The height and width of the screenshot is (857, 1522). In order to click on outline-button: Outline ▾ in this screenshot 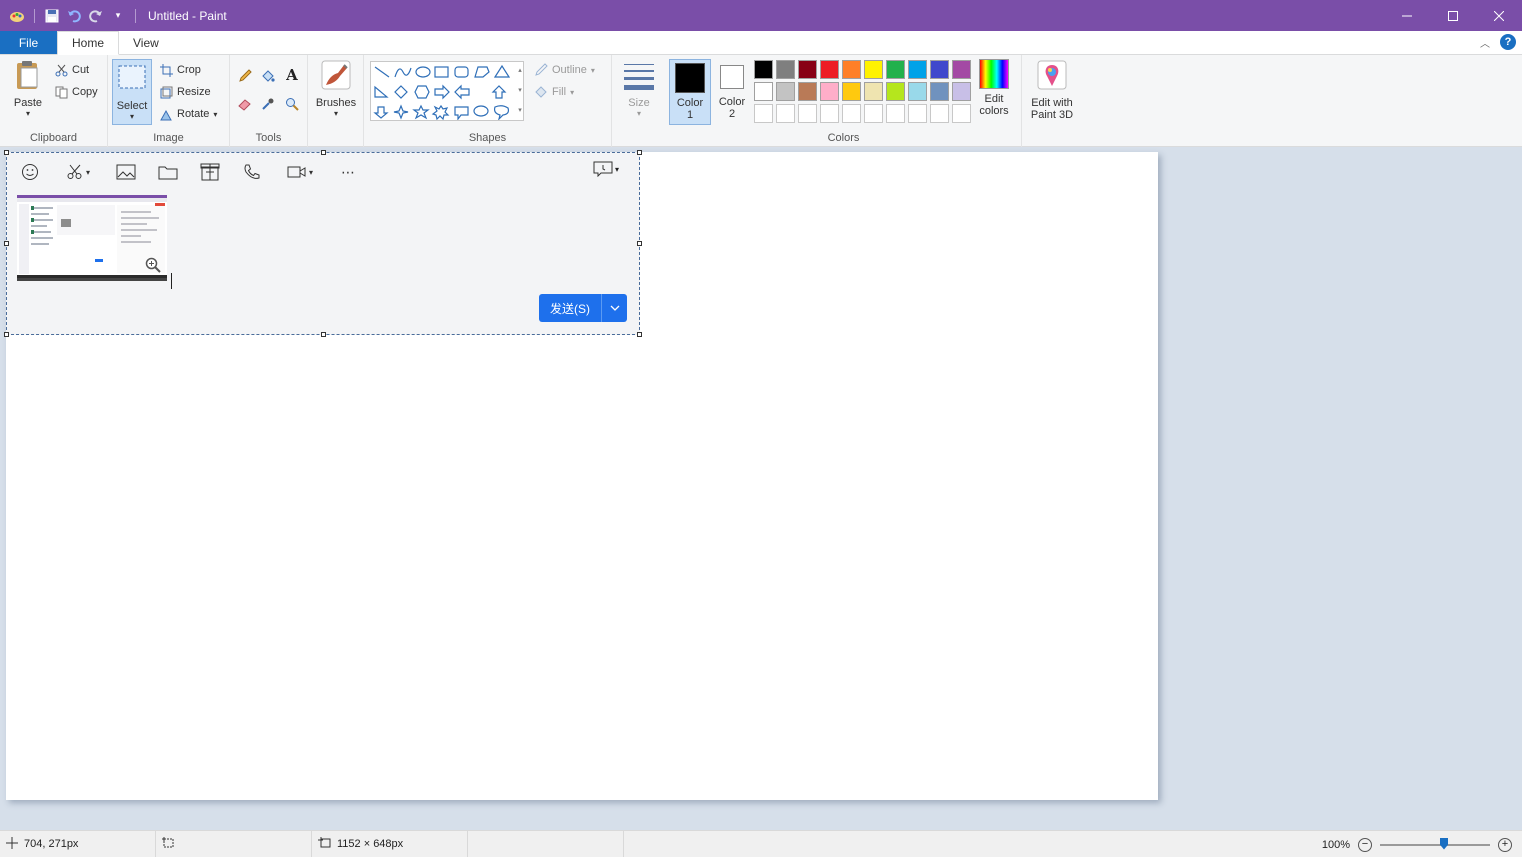, I will do `click(564, 70)`.